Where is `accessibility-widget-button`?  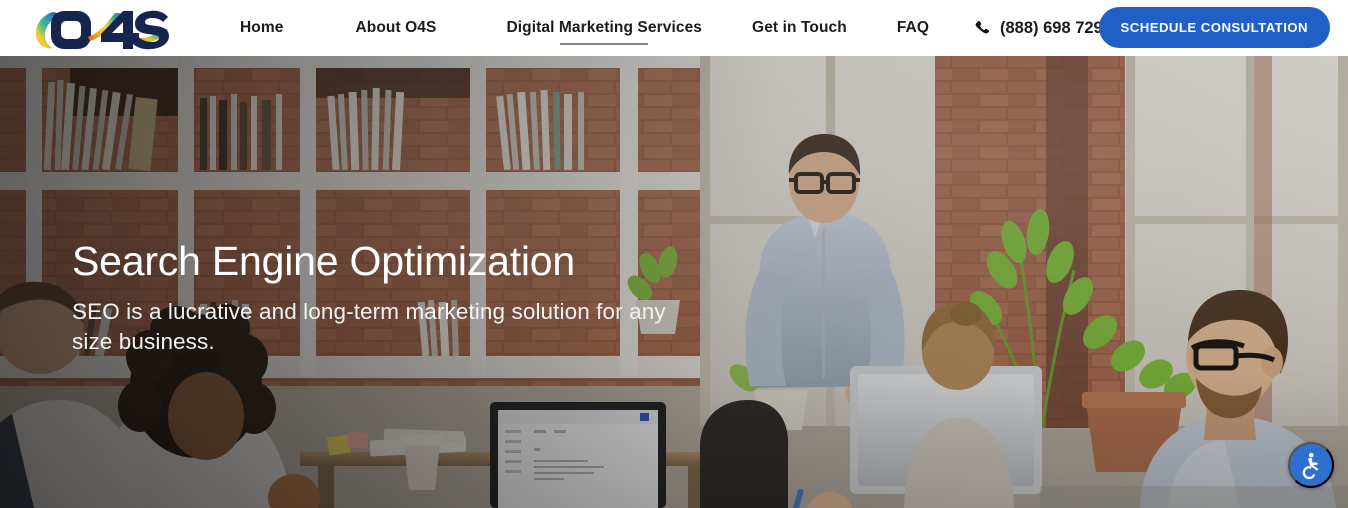 accessibility-widget-button is located at coordinates (1311, 465).